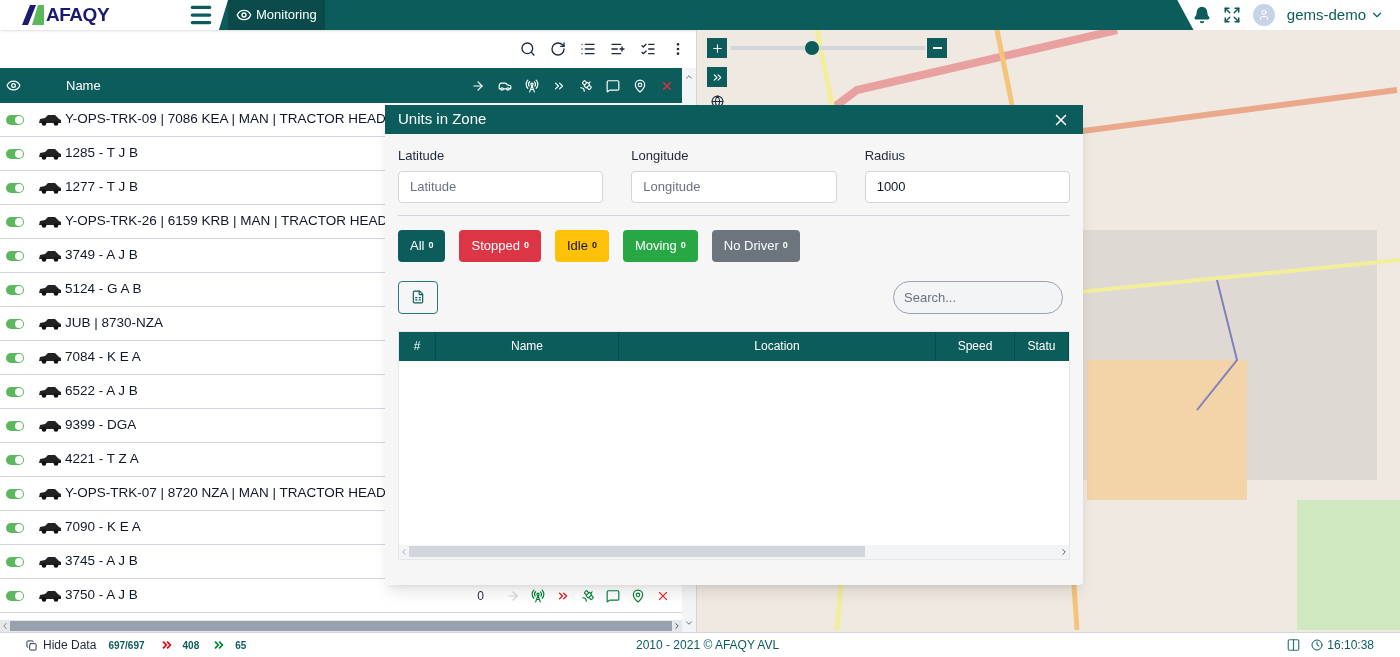  I want to click on zoom-in-button, so click(717, 48).